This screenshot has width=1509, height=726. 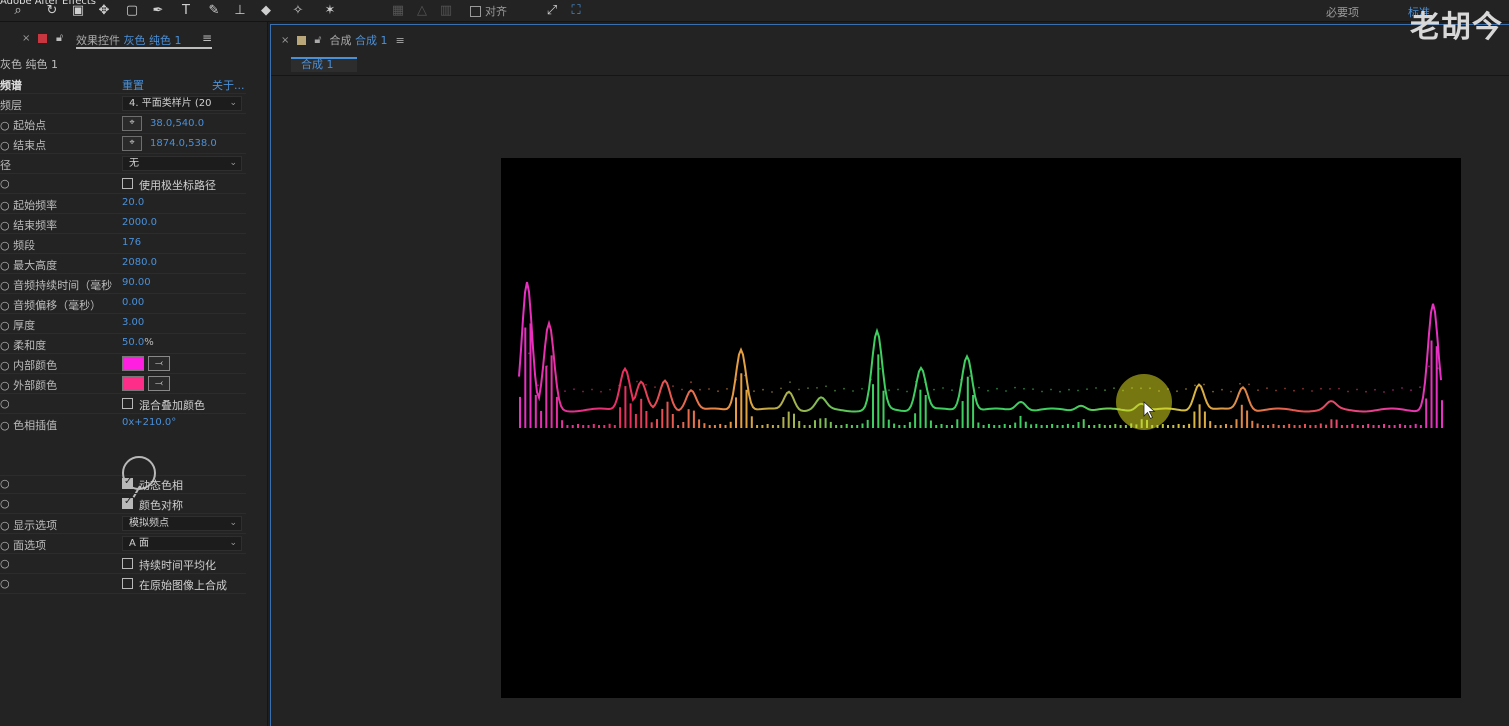 I want to click on pan-behind-tool-icon: ✥, so click(x=104, y=11).